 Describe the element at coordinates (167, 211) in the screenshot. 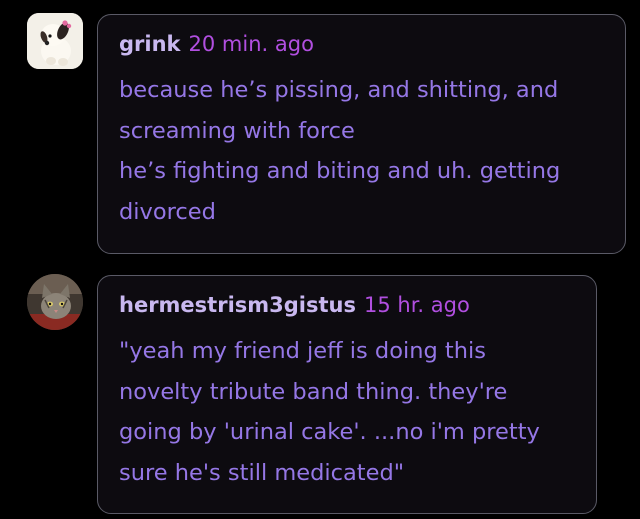

I see `reply-text-line: divorced` at that location.